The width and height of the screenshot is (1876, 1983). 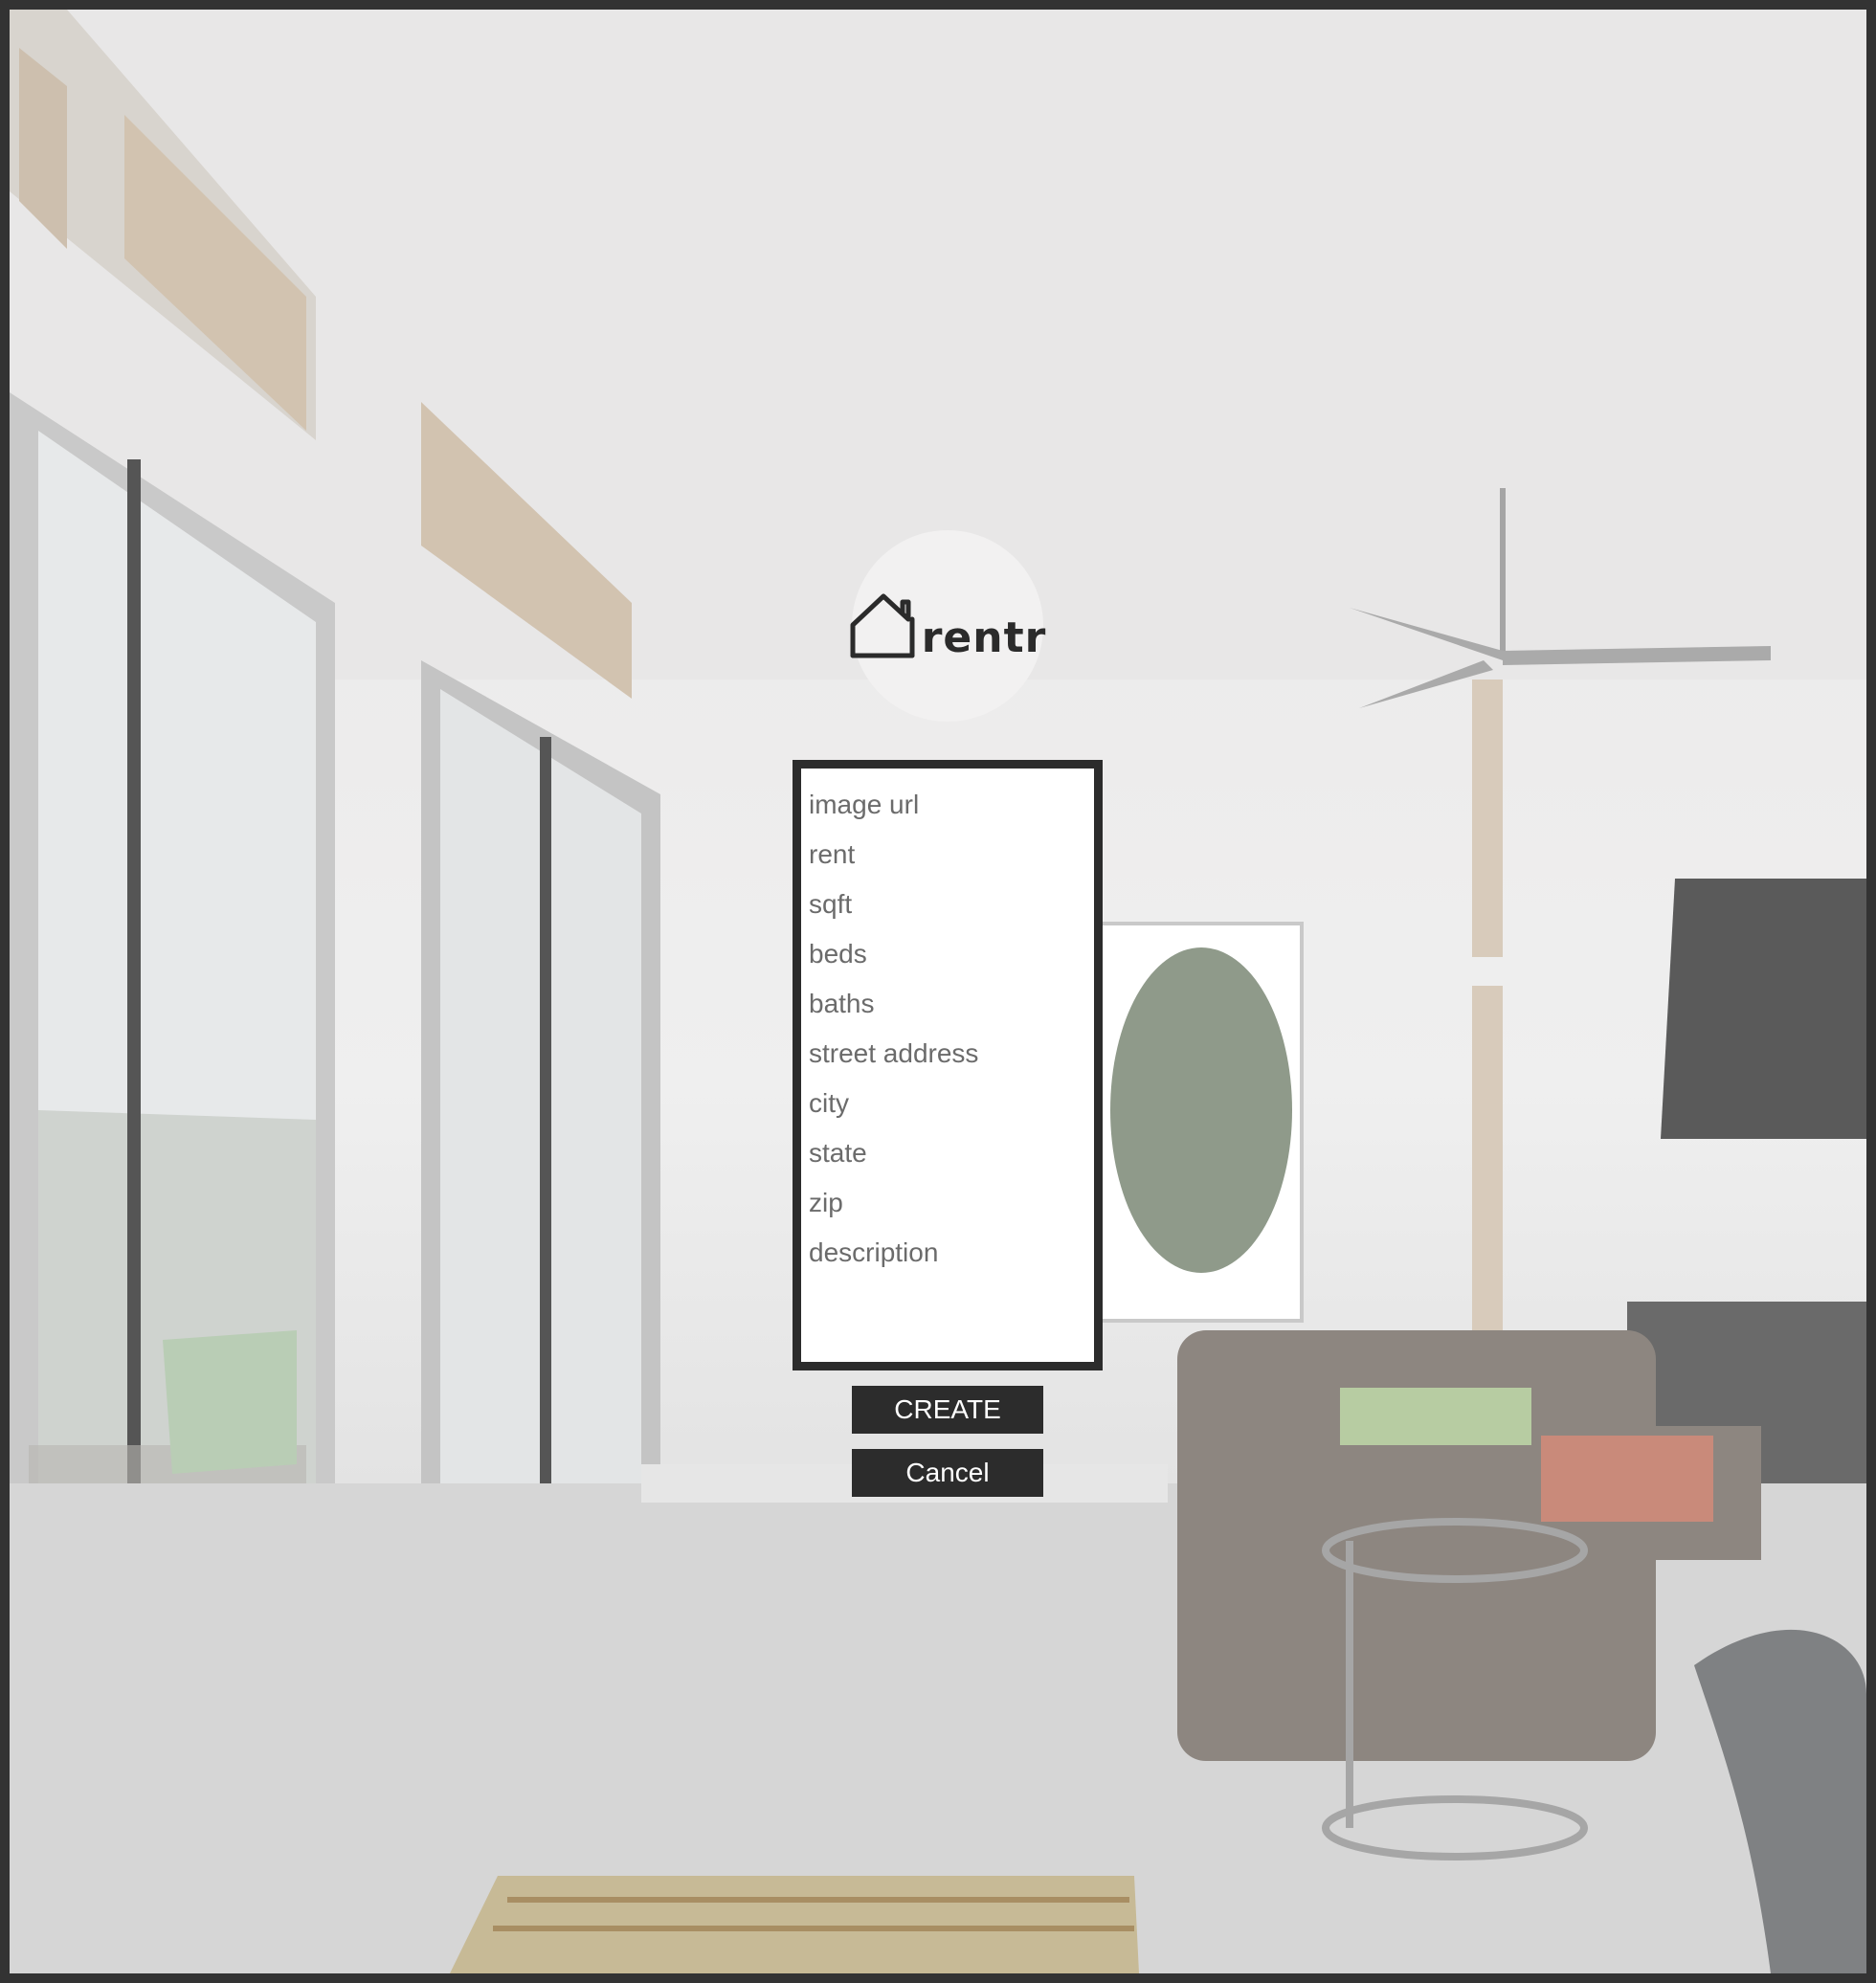 I want to click on state-input, so click(x=942, y=1153).